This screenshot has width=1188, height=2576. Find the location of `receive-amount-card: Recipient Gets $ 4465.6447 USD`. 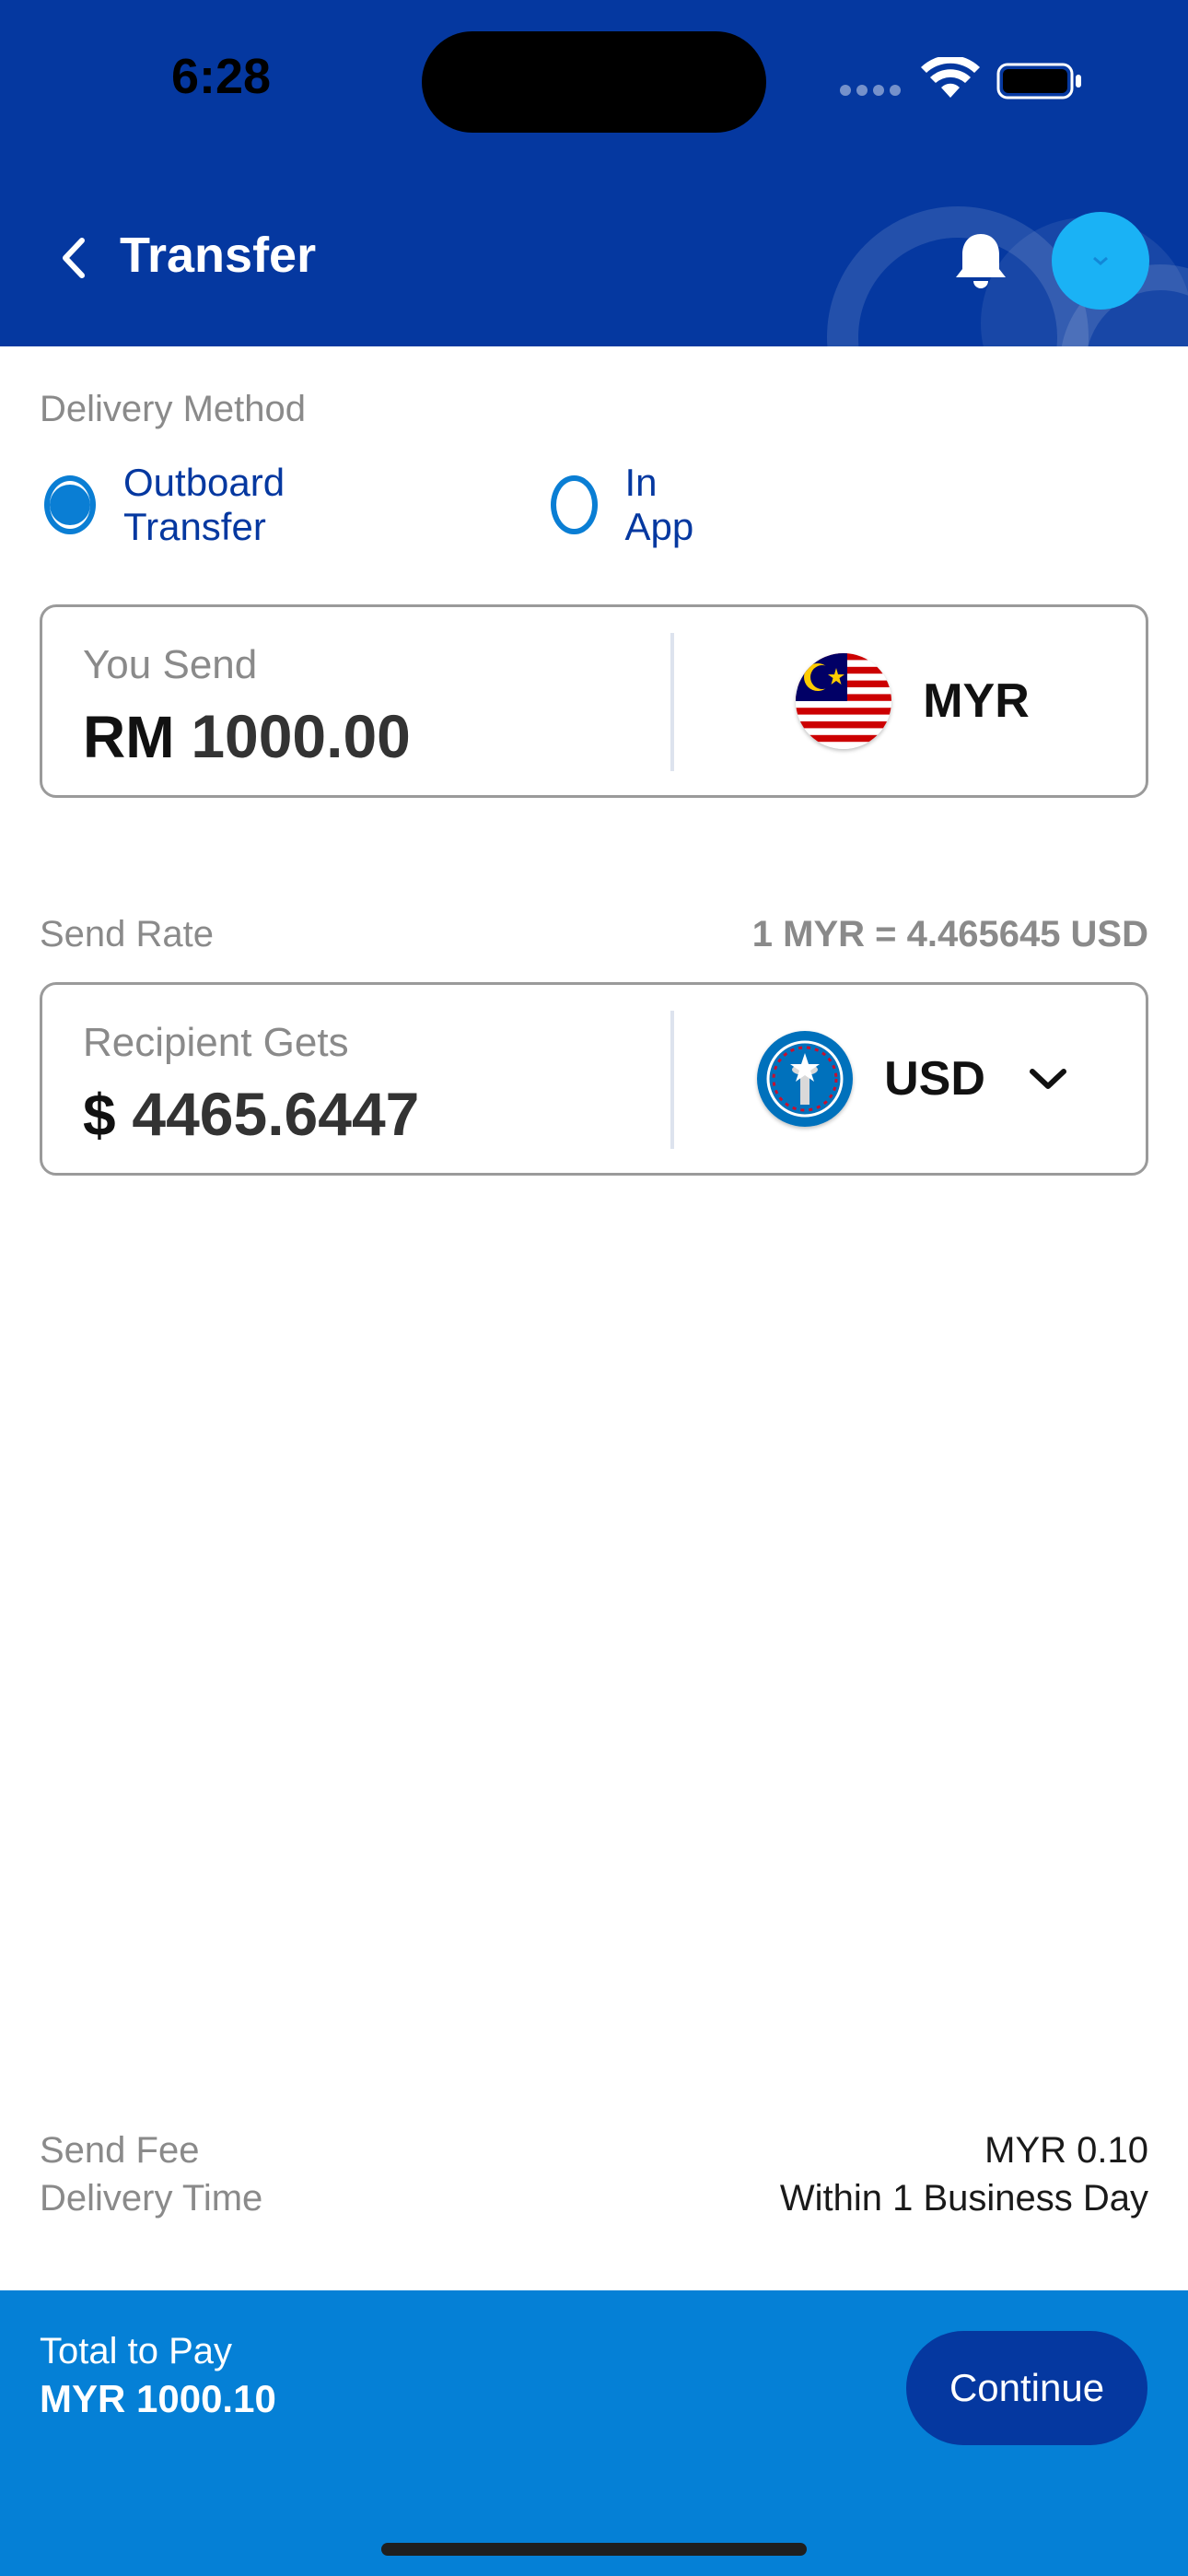

receive-amount-card: Recipient Gets $ 4465.6447 USD is located at coordinates (594, 1079).